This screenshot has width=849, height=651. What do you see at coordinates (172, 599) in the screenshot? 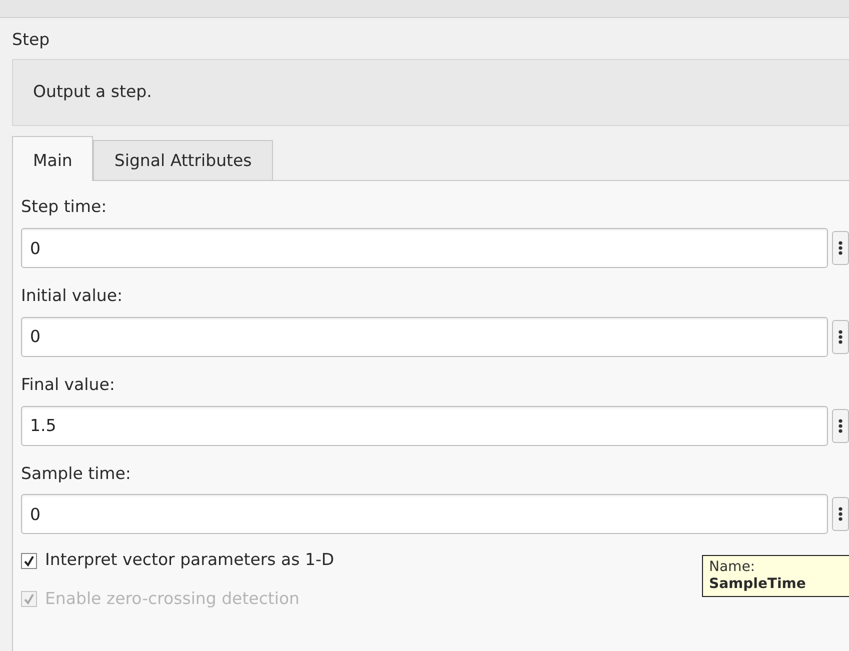
I see `checkbox-label: Enable zero-crossing detection` at bounding box center [172, 599].